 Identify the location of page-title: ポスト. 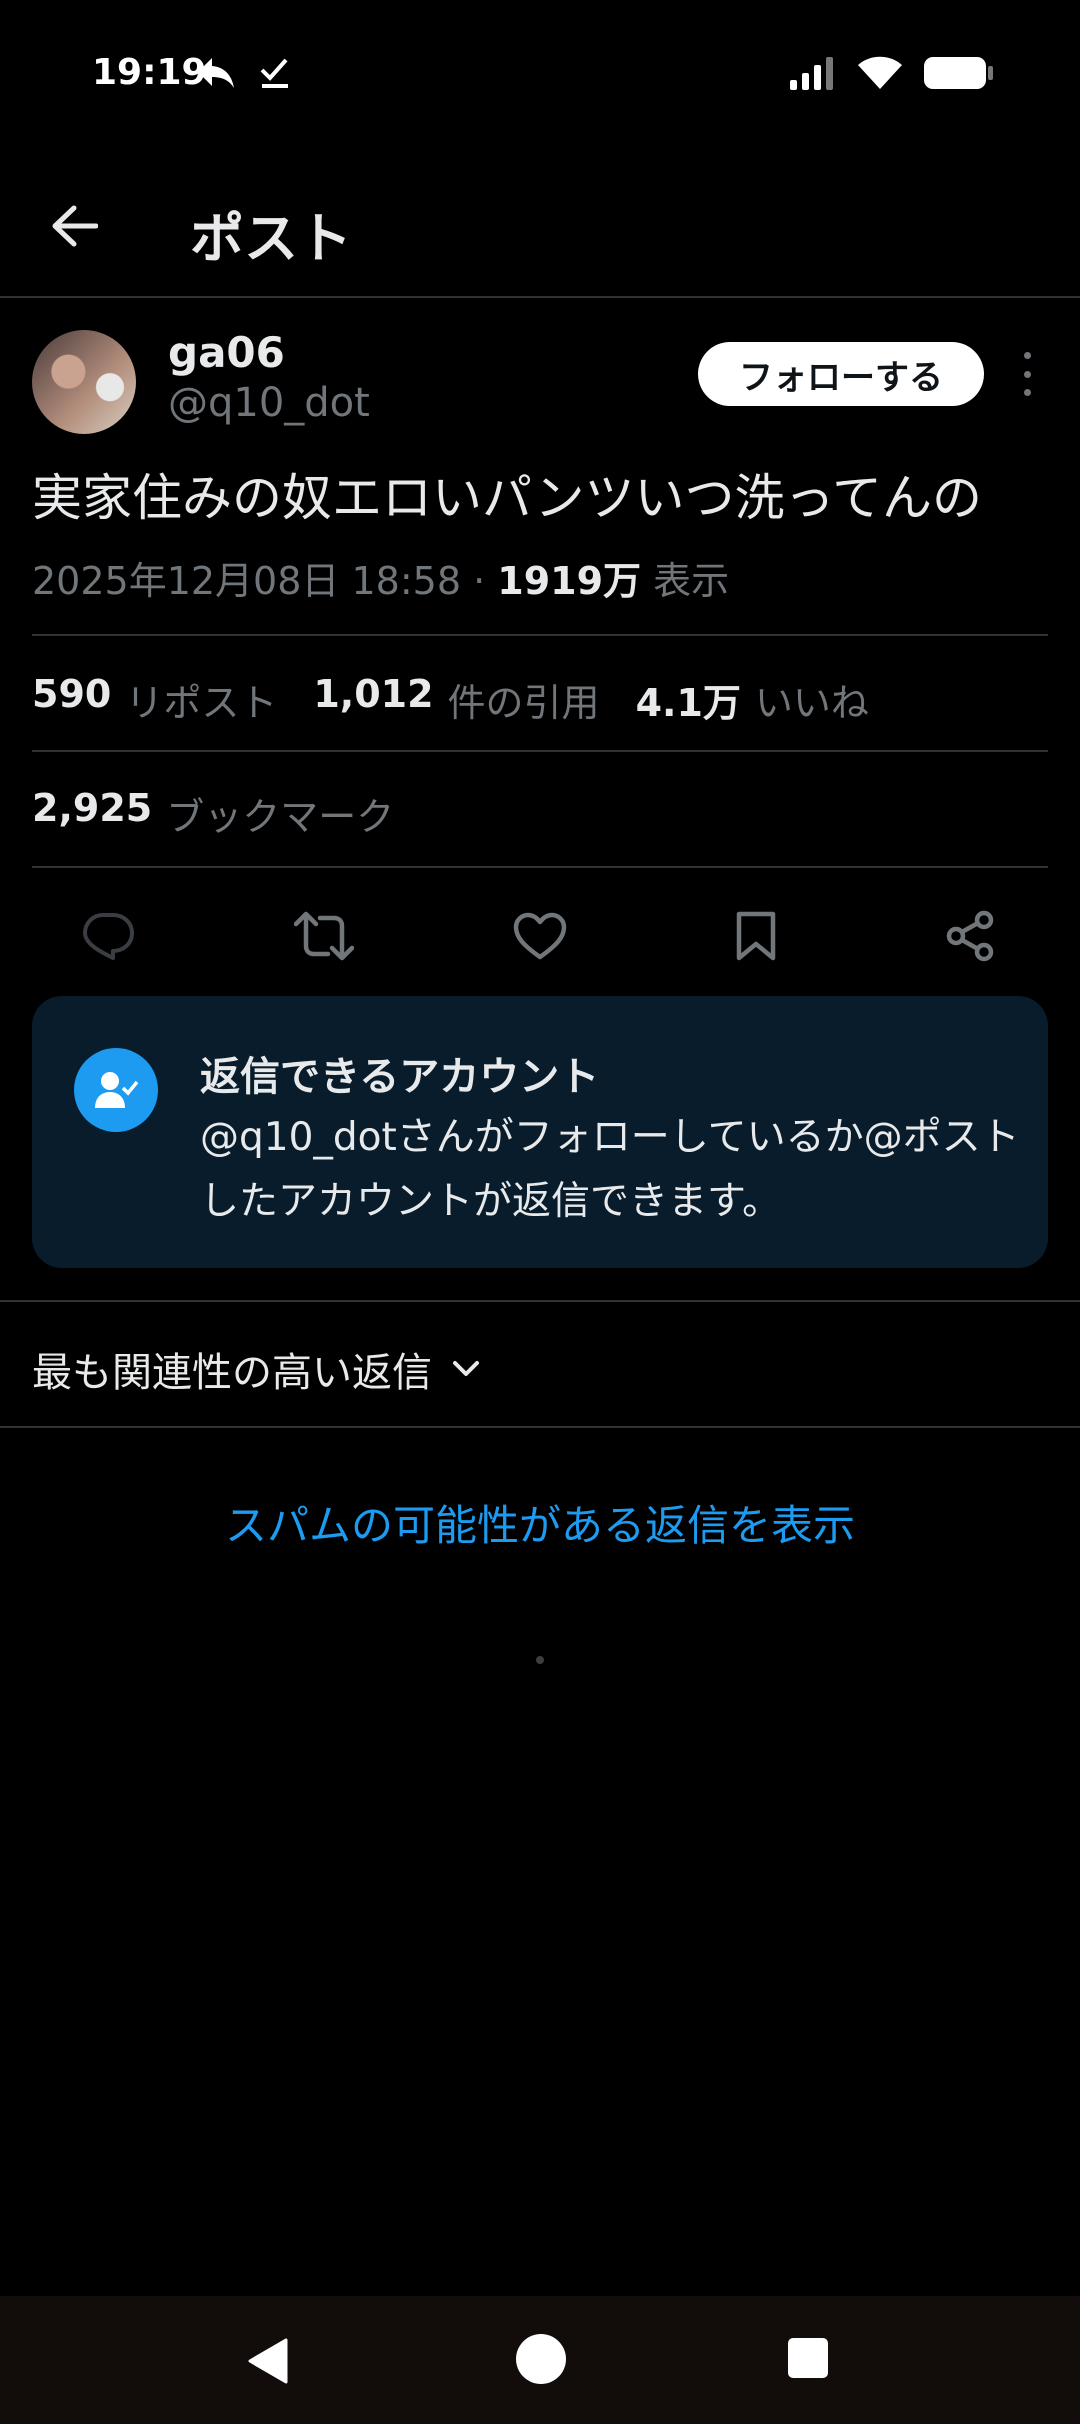
(271, 238).